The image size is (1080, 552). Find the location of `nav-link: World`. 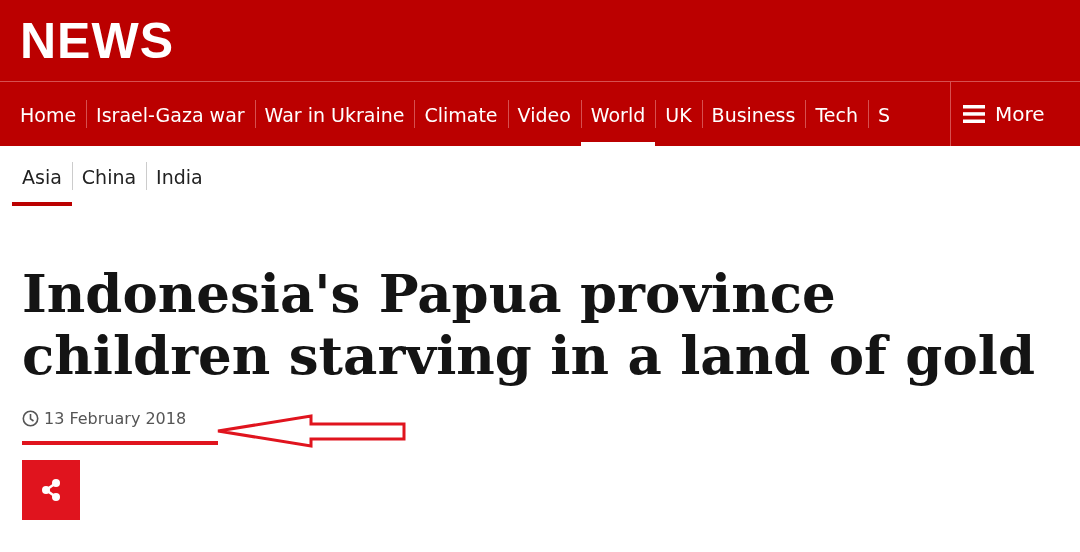

nav-link: World is located at coordinates (618, 114).